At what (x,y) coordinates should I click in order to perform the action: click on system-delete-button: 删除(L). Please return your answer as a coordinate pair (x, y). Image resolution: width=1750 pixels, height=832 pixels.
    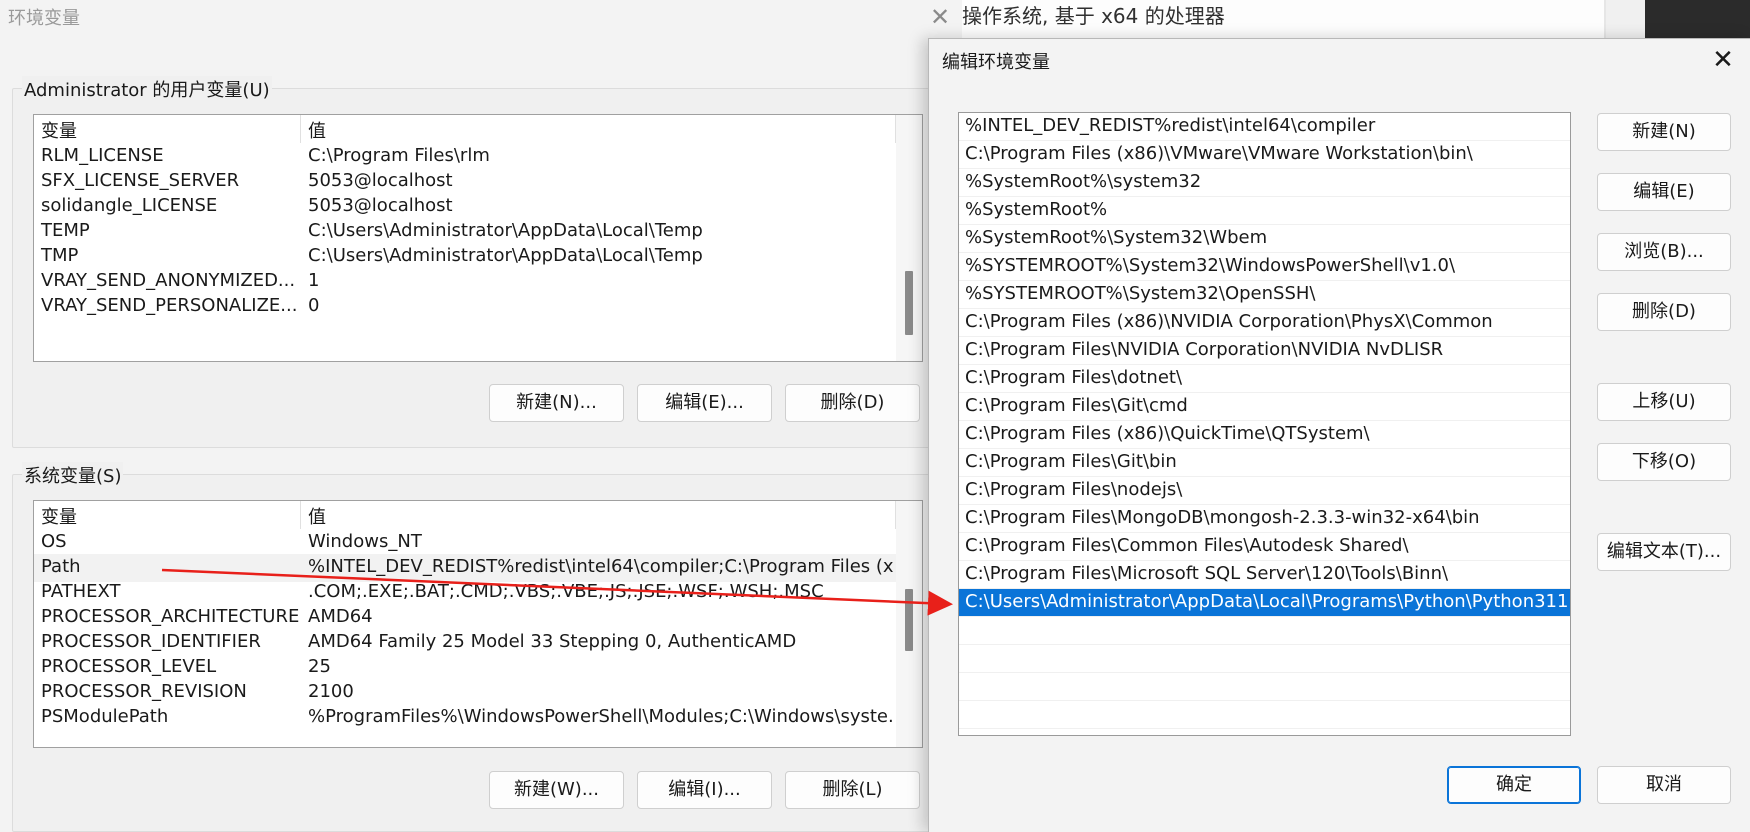
    Looking at the image, I should click on (852, 790).